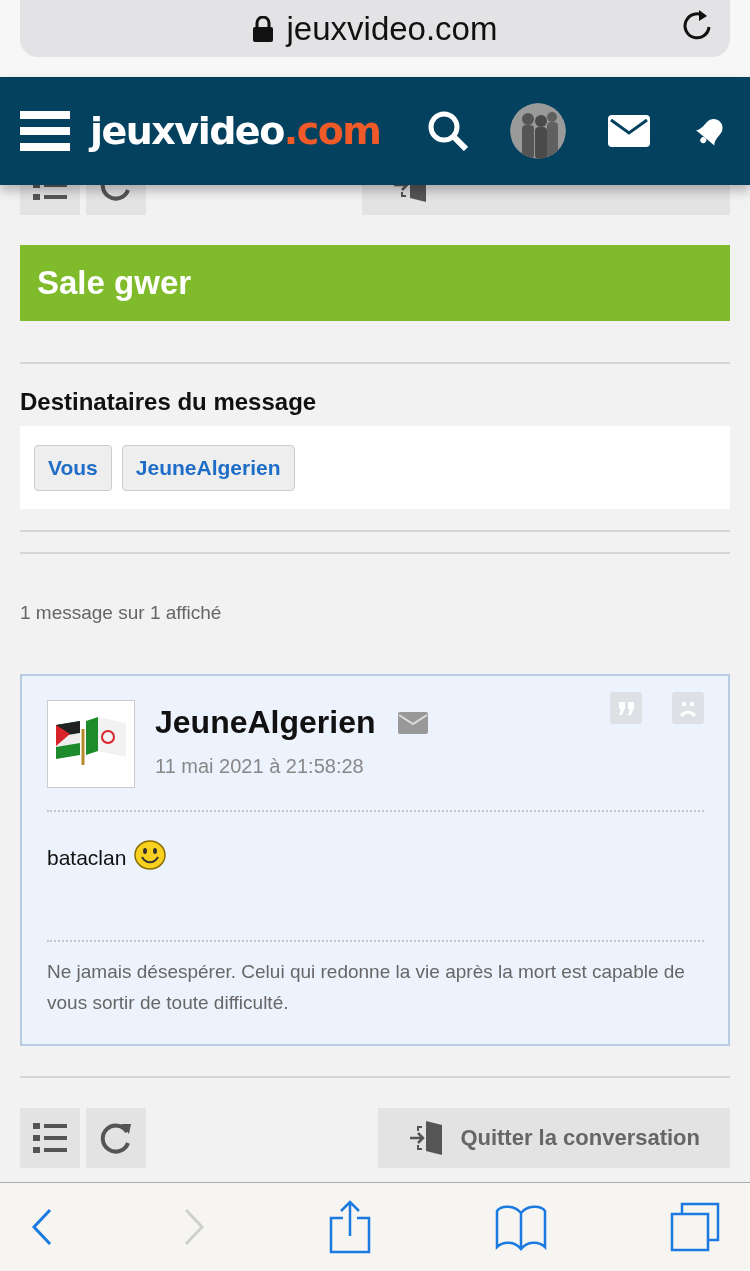  Describe the element at coordinates (150, 855) in the screenshot. I see `smiley-icon` at that location.